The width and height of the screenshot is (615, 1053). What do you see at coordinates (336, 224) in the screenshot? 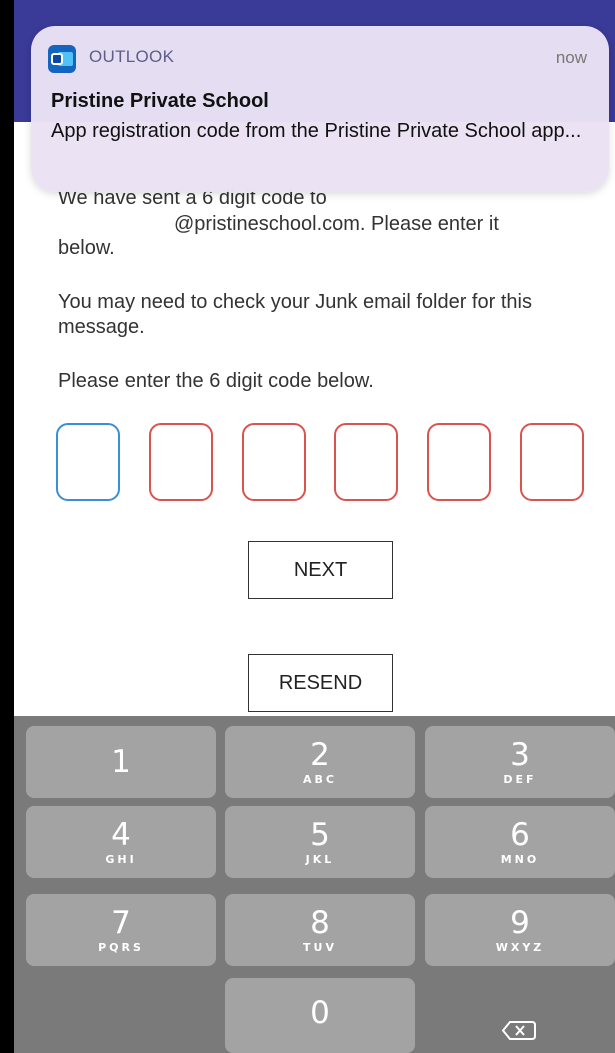
I see `code-sent-email: @pristineschool.com. Please enter it` at bounding box center [336, 224].